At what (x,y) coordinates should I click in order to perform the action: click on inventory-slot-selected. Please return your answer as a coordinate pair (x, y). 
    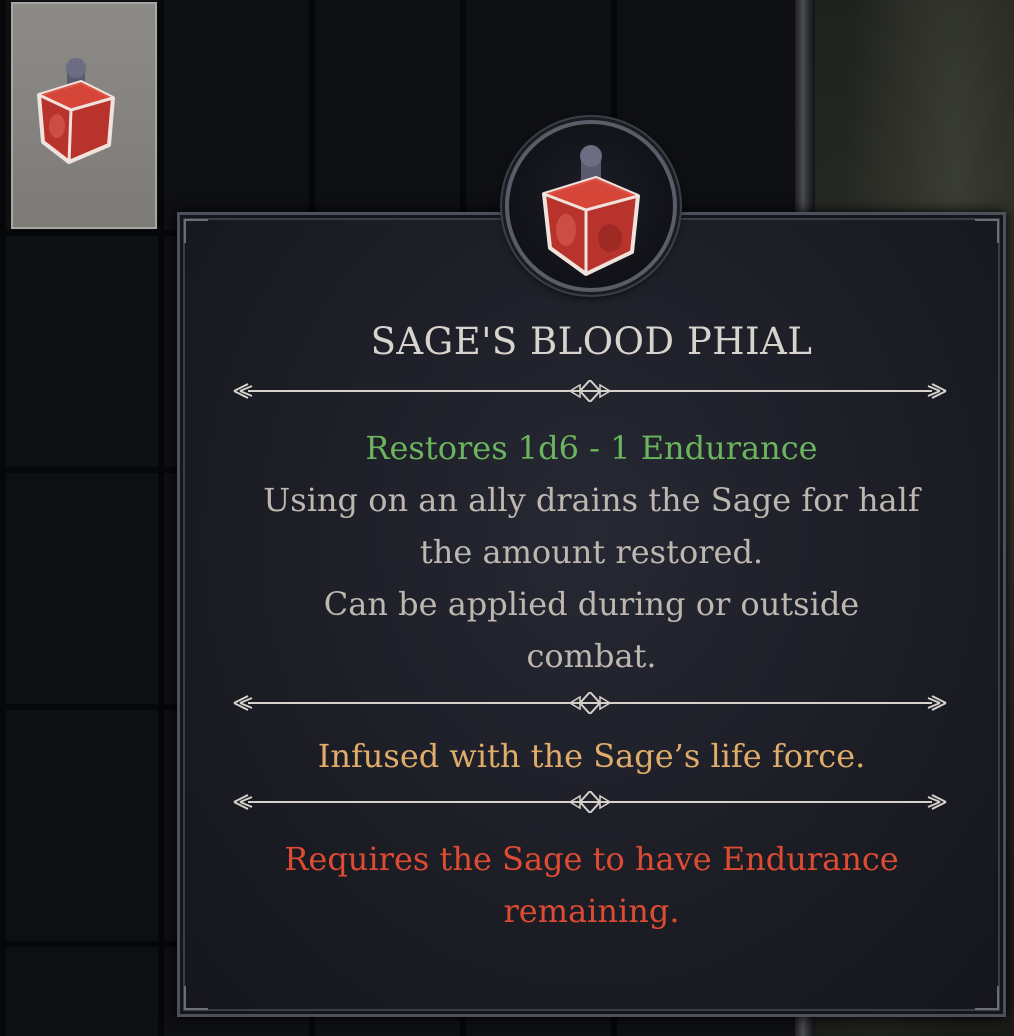
    Looking at the image, I should click on (84, 115).